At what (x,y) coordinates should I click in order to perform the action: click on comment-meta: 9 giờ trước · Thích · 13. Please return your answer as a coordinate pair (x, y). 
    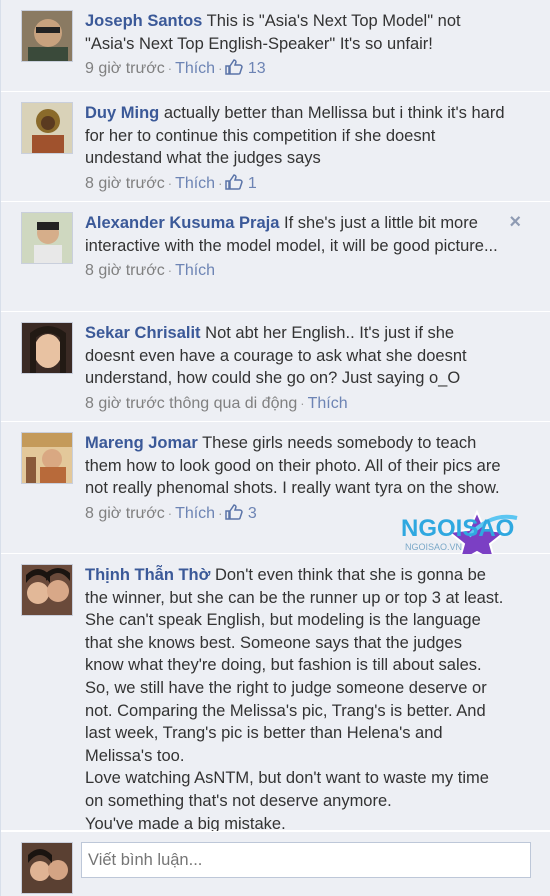
    Looking at the image, I should click on (295, 70).